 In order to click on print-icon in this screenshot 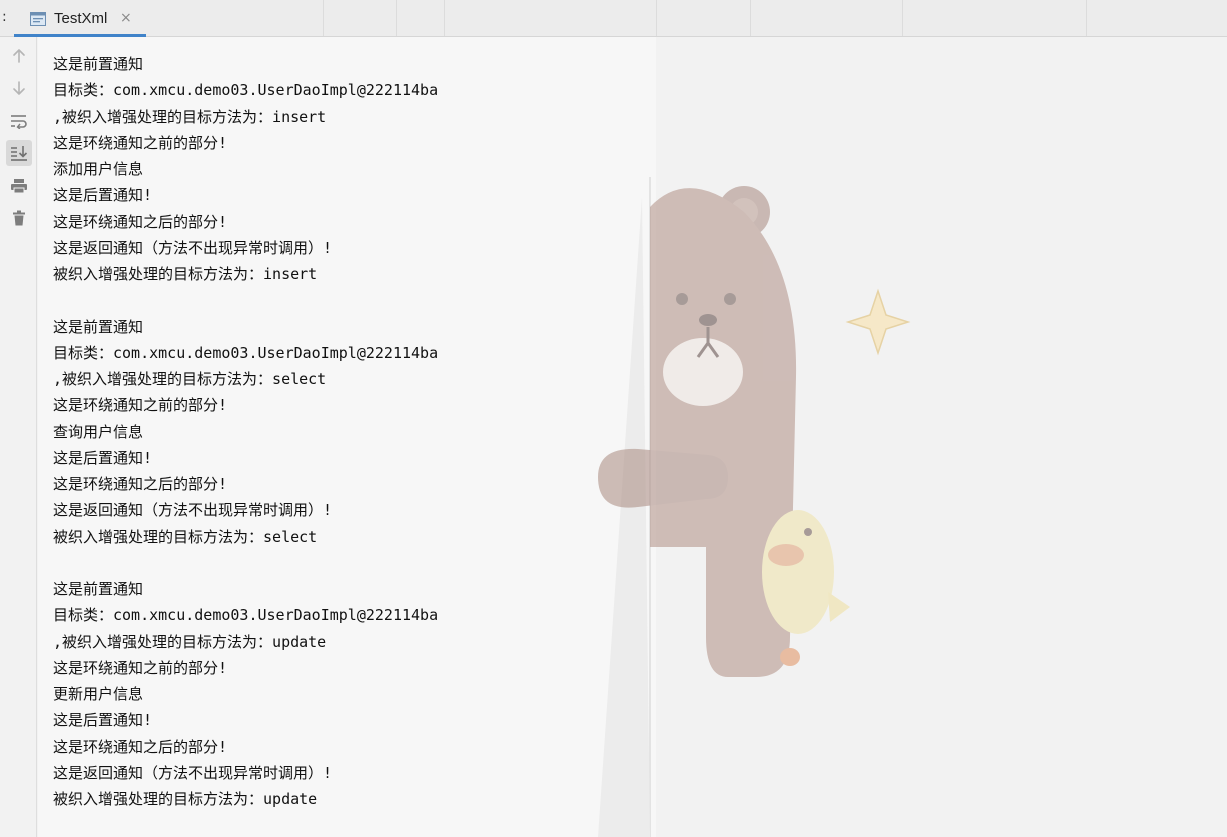, I will do `click(19, 186)`.